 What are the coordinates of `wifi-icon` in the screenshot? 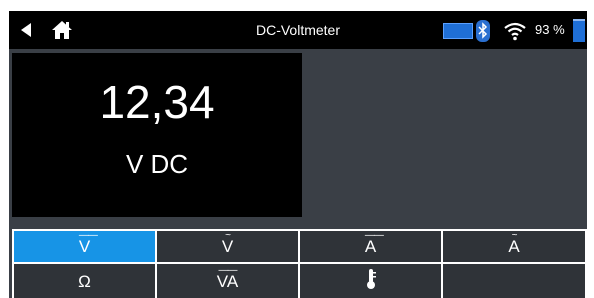 It's located at (515, 31).